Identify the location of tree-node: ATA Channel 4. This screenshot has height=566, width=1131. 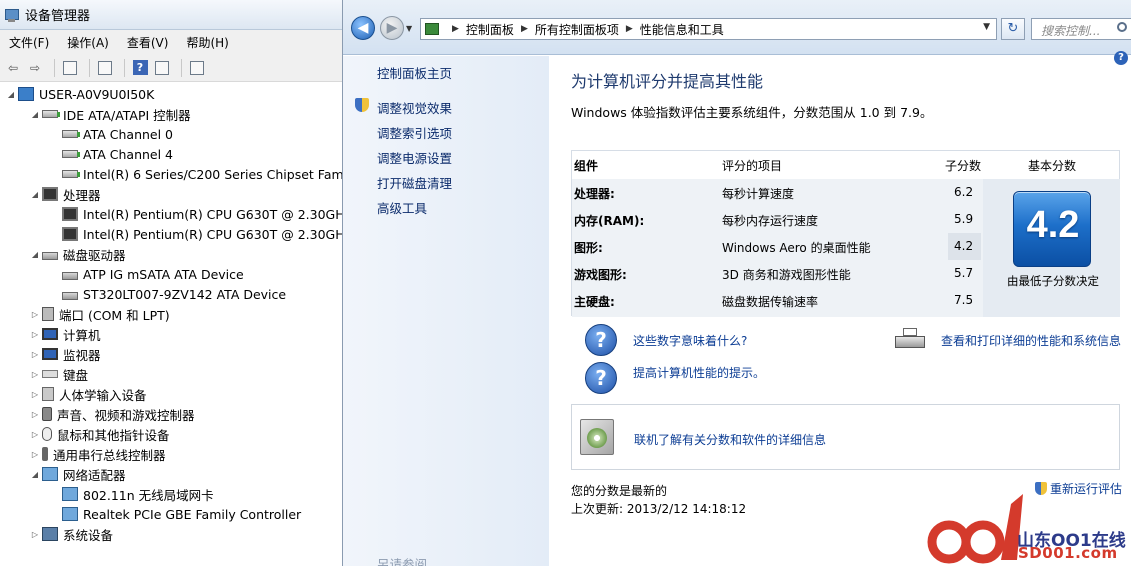
(111, 154).